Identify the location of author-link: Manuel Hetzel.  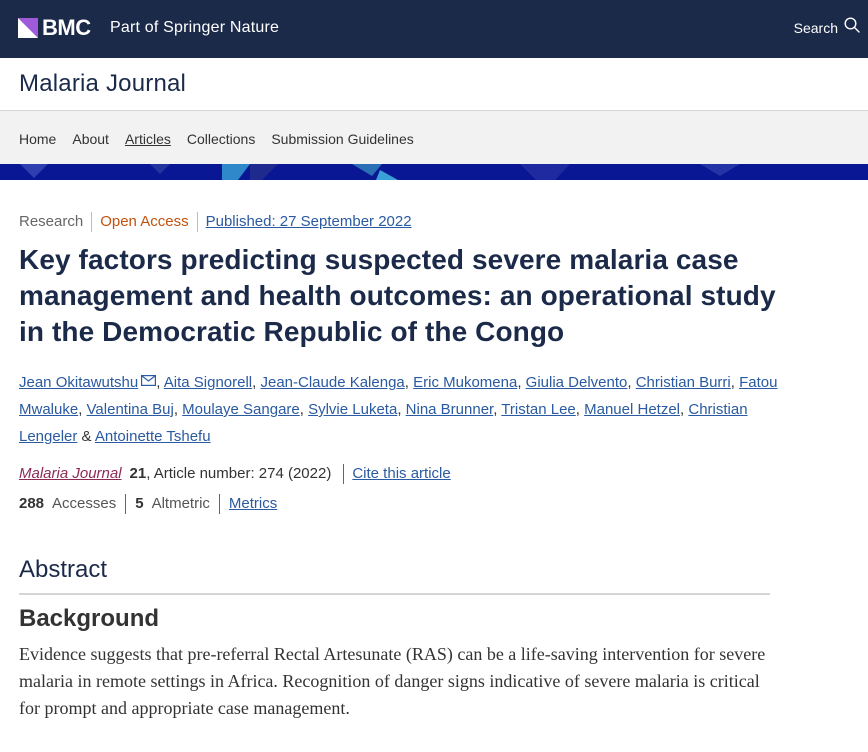
(632, 409).